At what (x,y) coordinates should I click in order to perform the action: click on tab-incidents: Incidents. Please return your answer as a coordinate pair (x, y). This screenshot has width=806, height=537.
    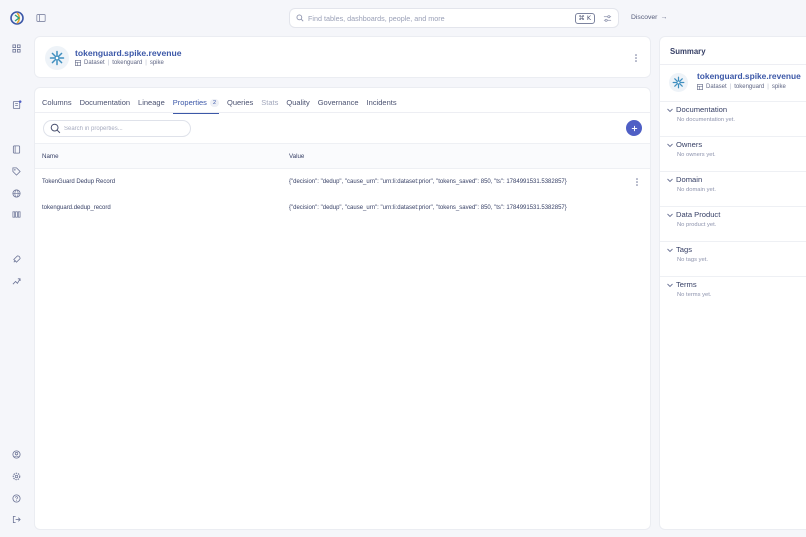
    Looking at the image, I should click on (382, 104).